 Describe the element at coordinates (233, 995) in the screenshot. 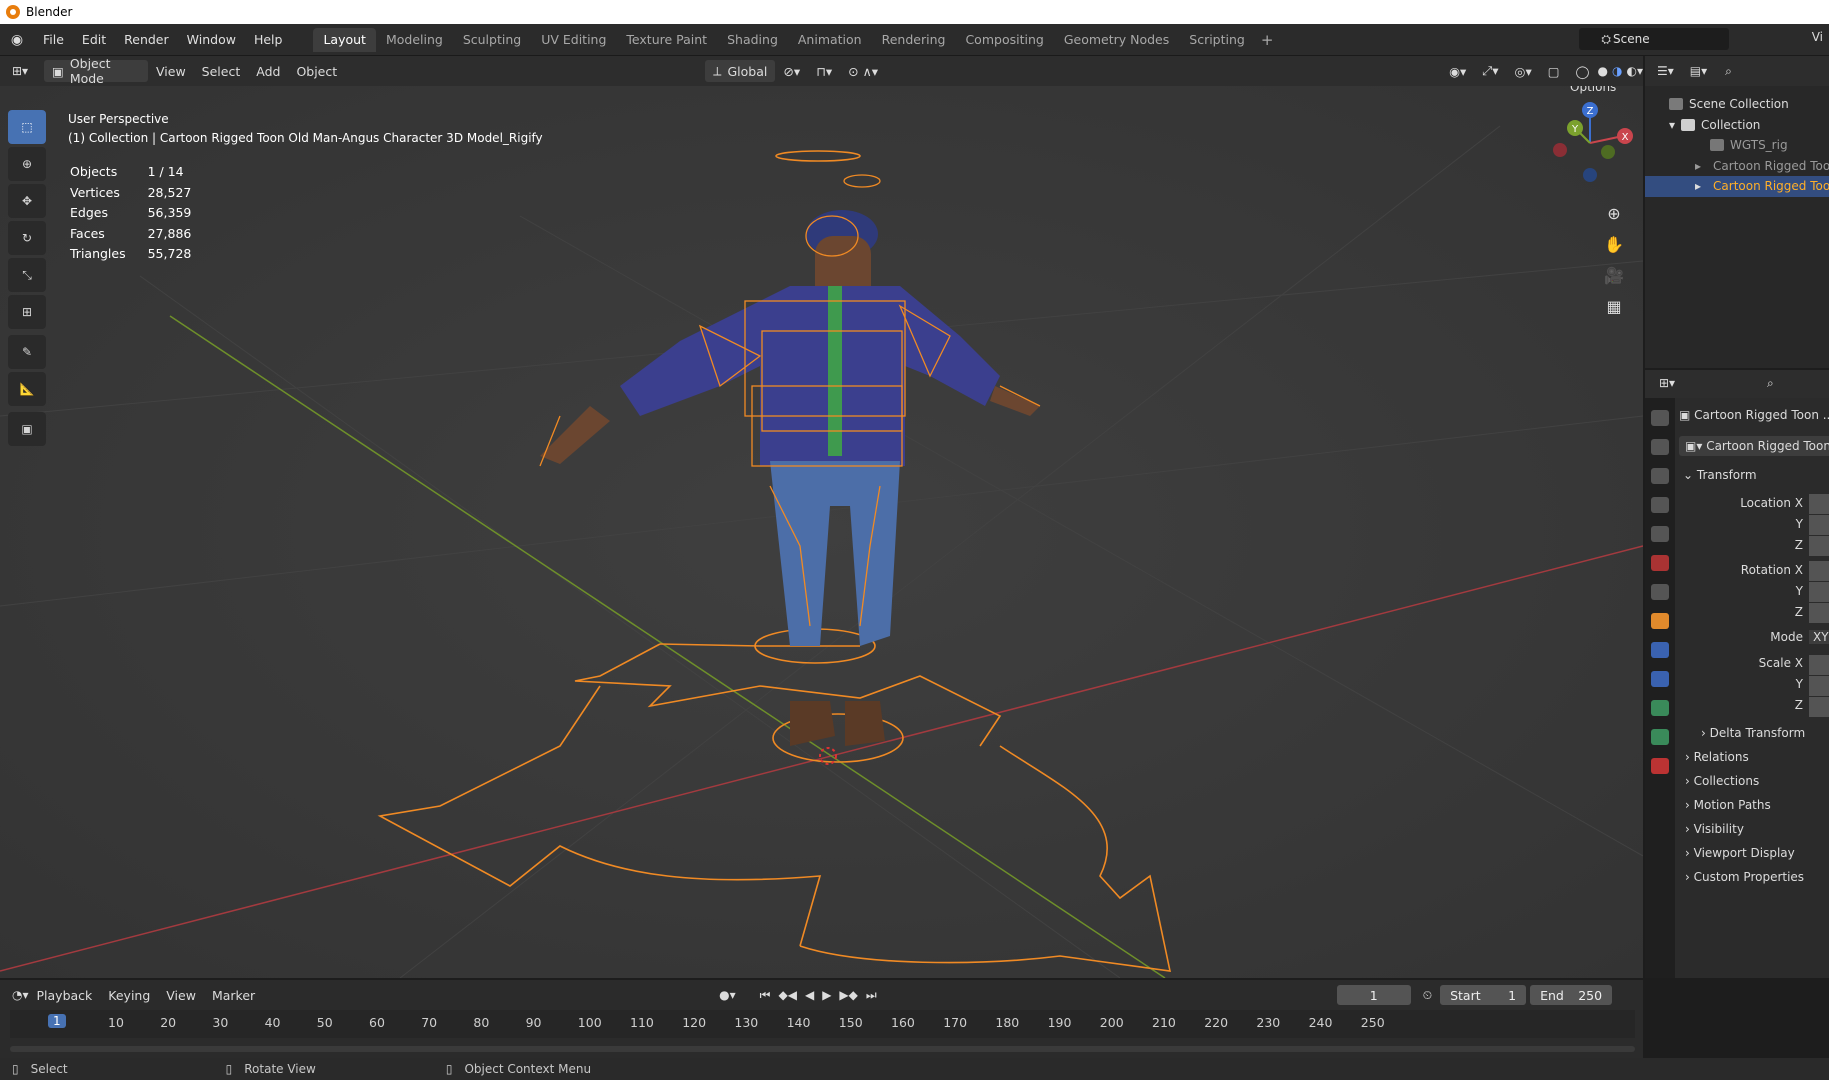

I see `menu-marker: Marker` at that location.